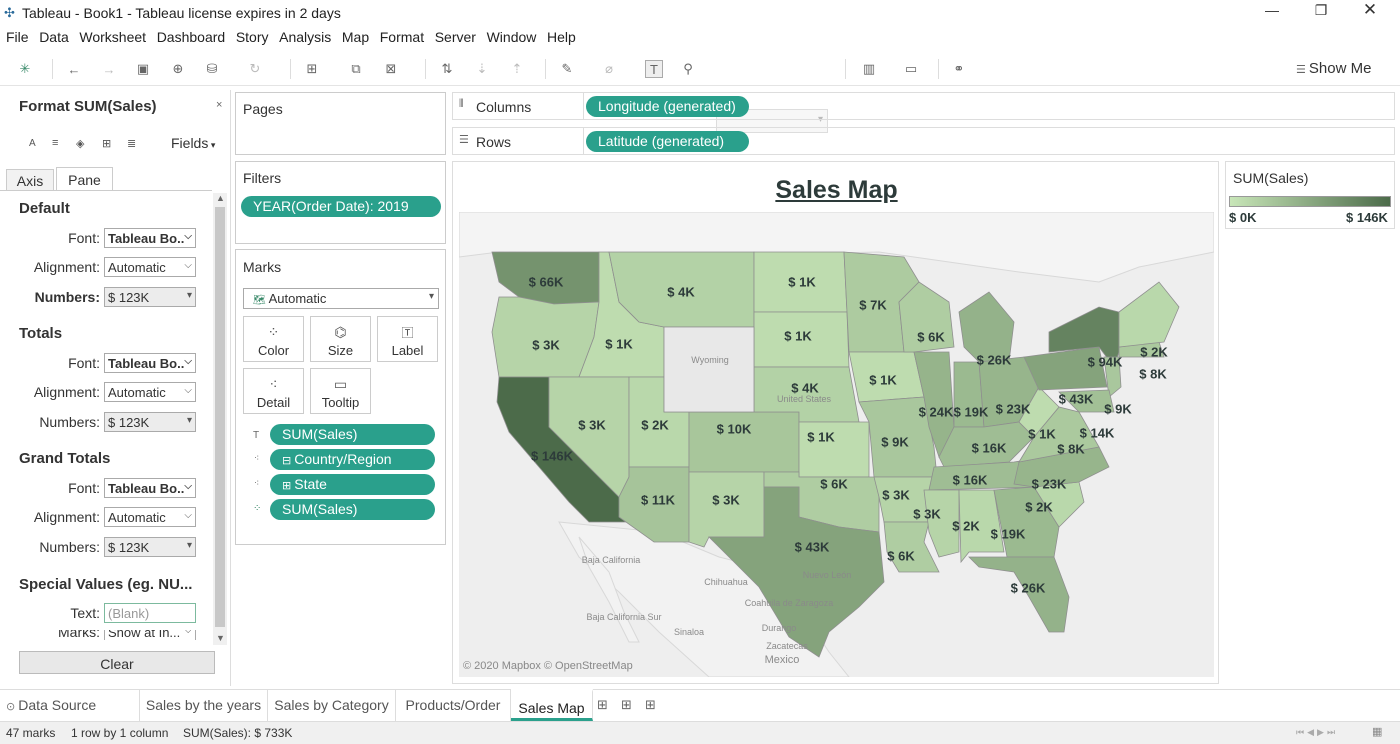 The height and width of the screenshot is (744, 1400). What do you see at coordinates (355, 35) in the screenshot?
I see `menu-map: Map` at bounding box center [355, 35].